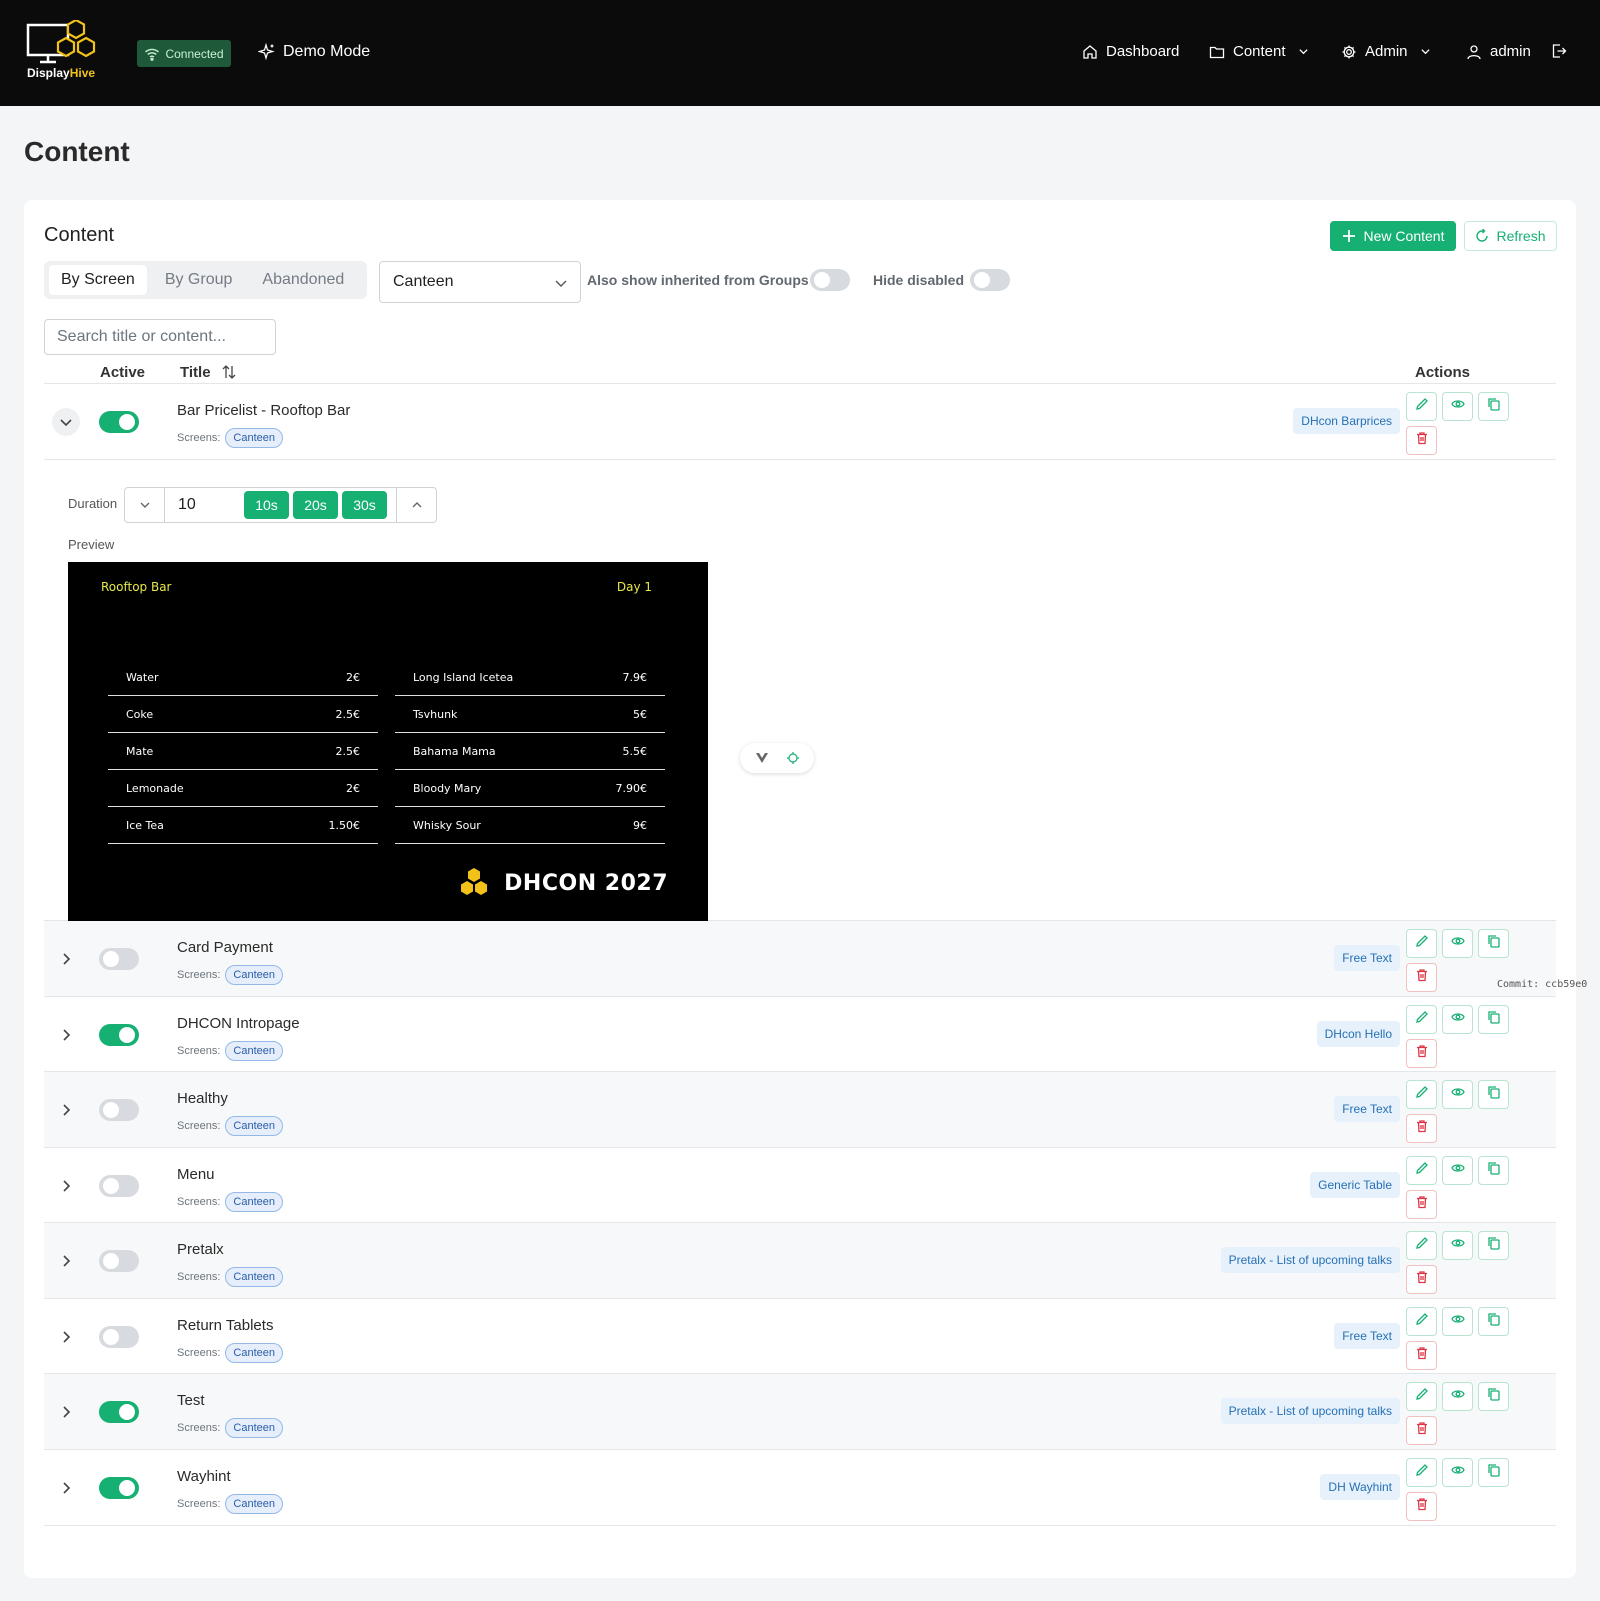  Describe the element at coordinates (364, 505) in the screenshot. I see `preset-30s-button: 30s` at that location.